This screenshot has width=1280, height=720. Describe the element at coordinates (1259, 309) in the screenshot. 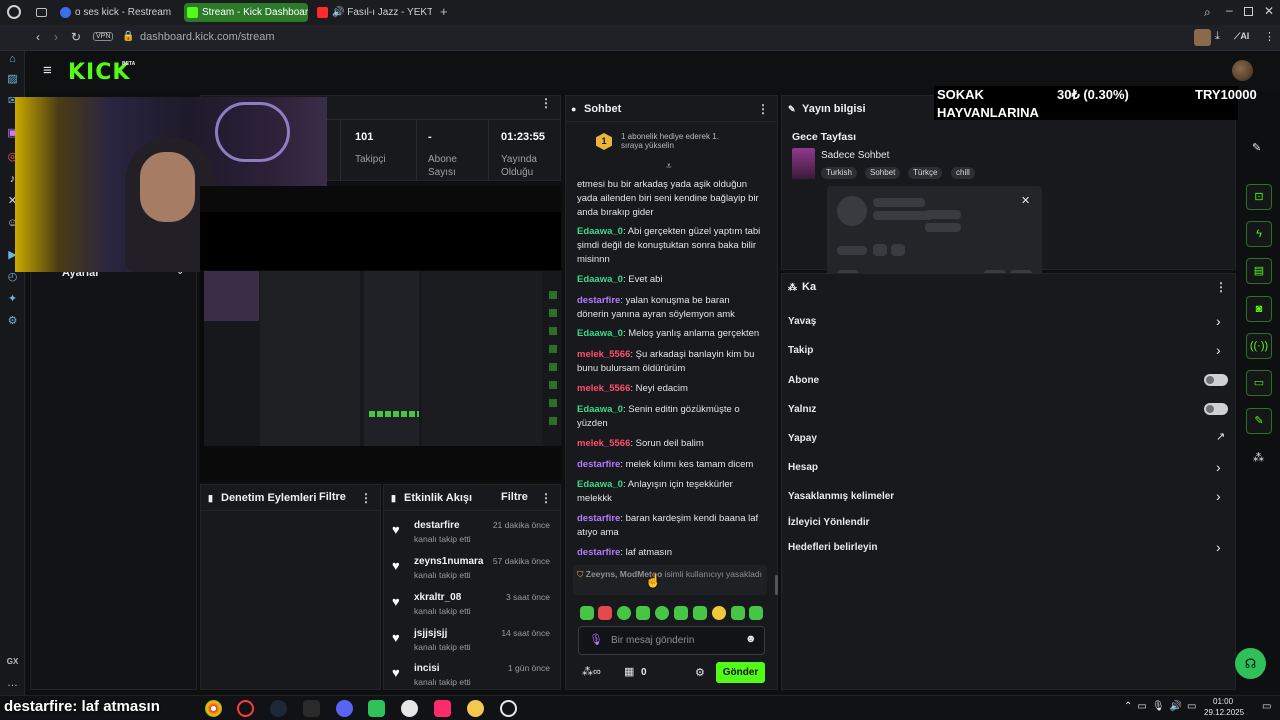

I see `chat-tool-icon: ◙` at that location.